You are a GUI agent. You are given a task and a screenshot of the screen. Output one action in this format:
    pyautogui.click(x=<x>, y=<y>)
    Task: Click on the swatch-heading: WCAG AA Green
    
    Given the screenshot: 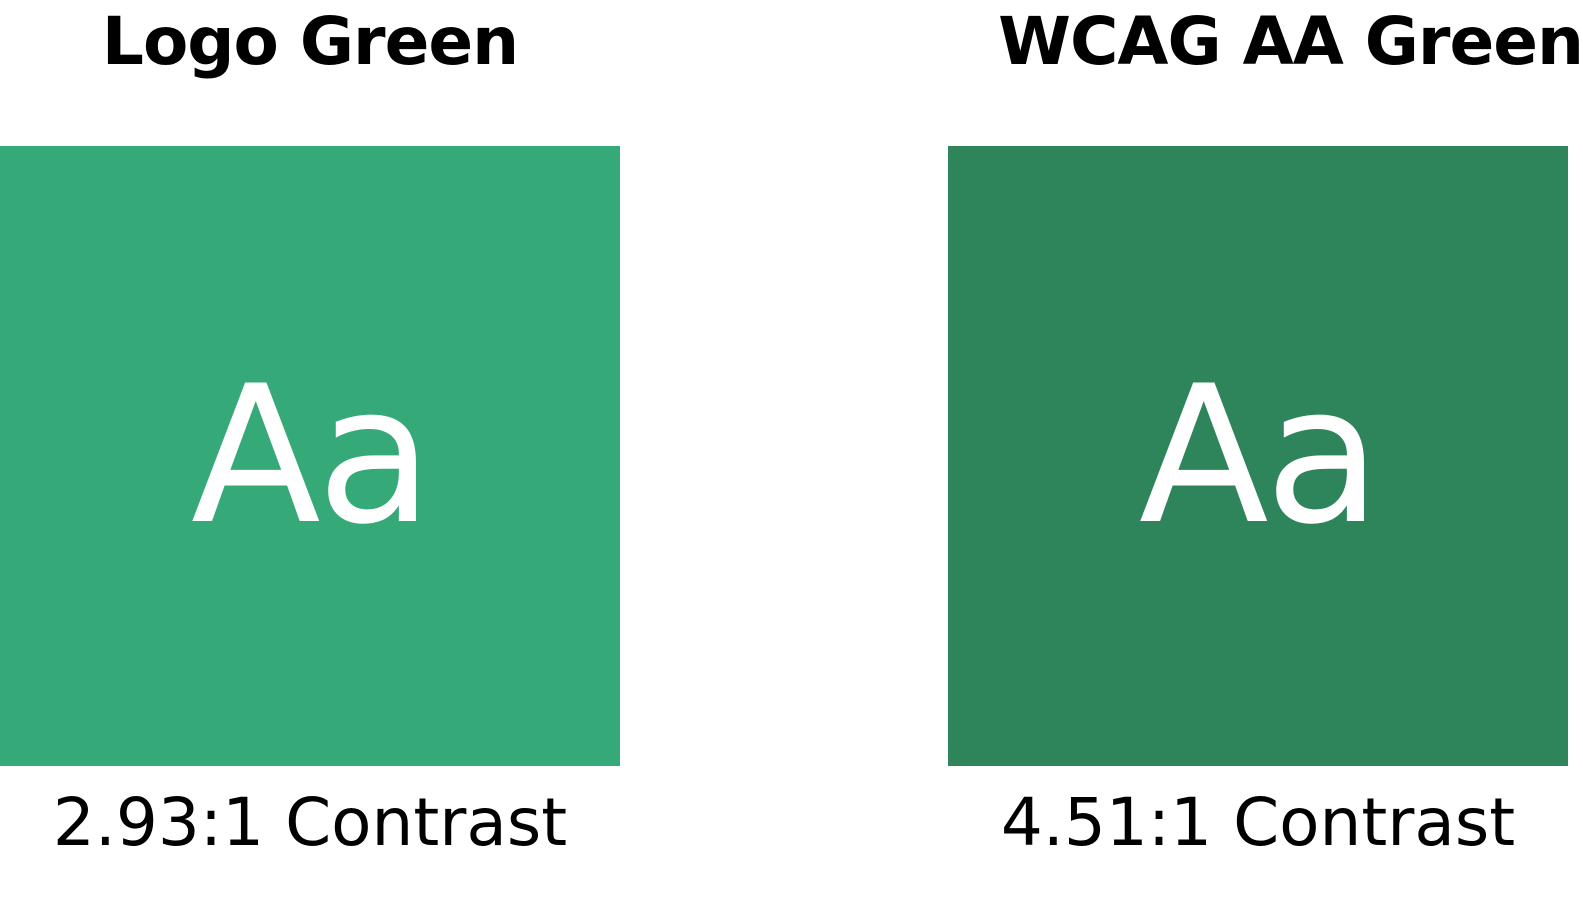 What is the action you would take?
    pyautogui.click(x=1290, y=41)
    